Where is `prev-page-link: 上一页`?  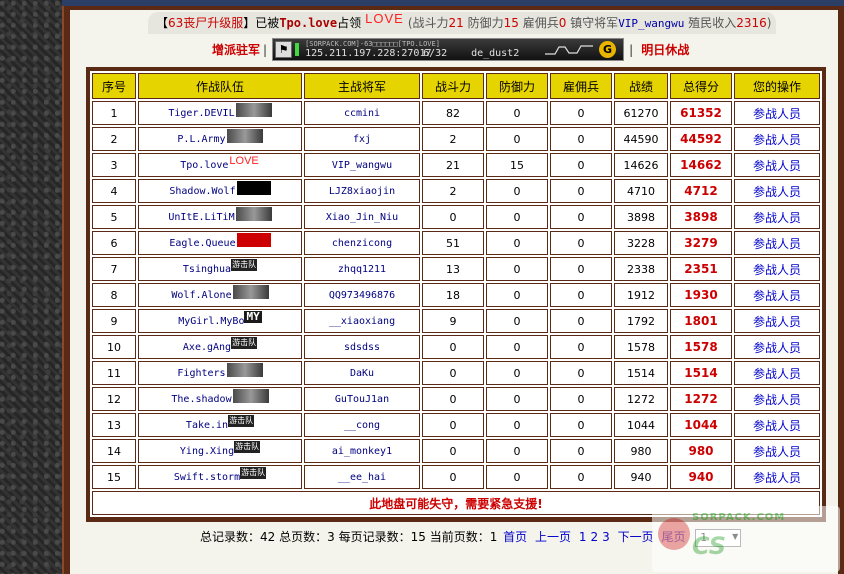
prev-page-link: 上一页 is located at coordinates (553, 537).